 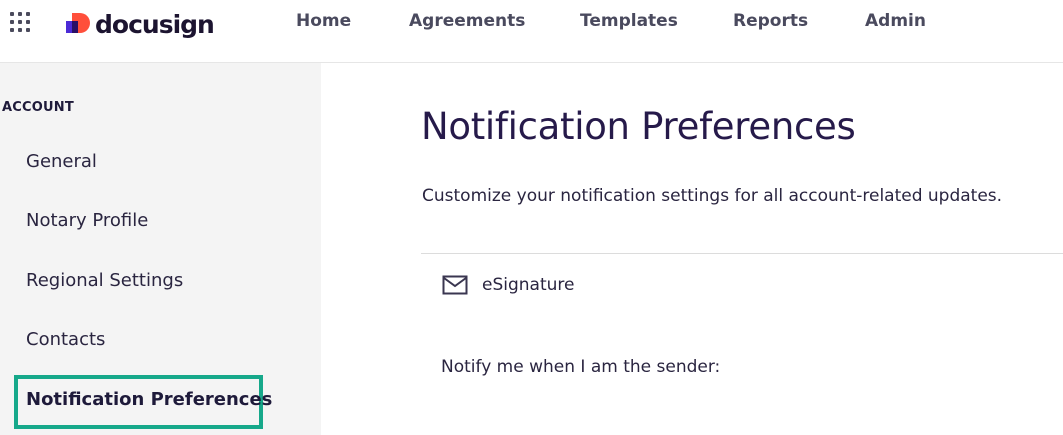 I want to click on docusign-logo: docusign, so click(x=140, y=24).